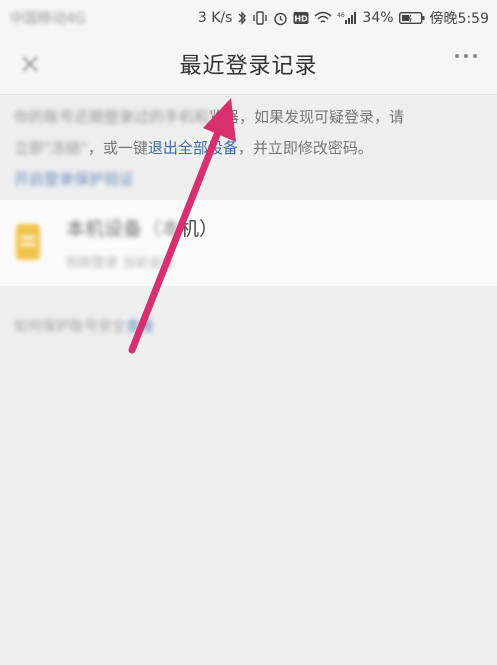 The height and width of the screenshot is (665, 497). I want to click on device-name-suffix: 机）, so click(199, 229).